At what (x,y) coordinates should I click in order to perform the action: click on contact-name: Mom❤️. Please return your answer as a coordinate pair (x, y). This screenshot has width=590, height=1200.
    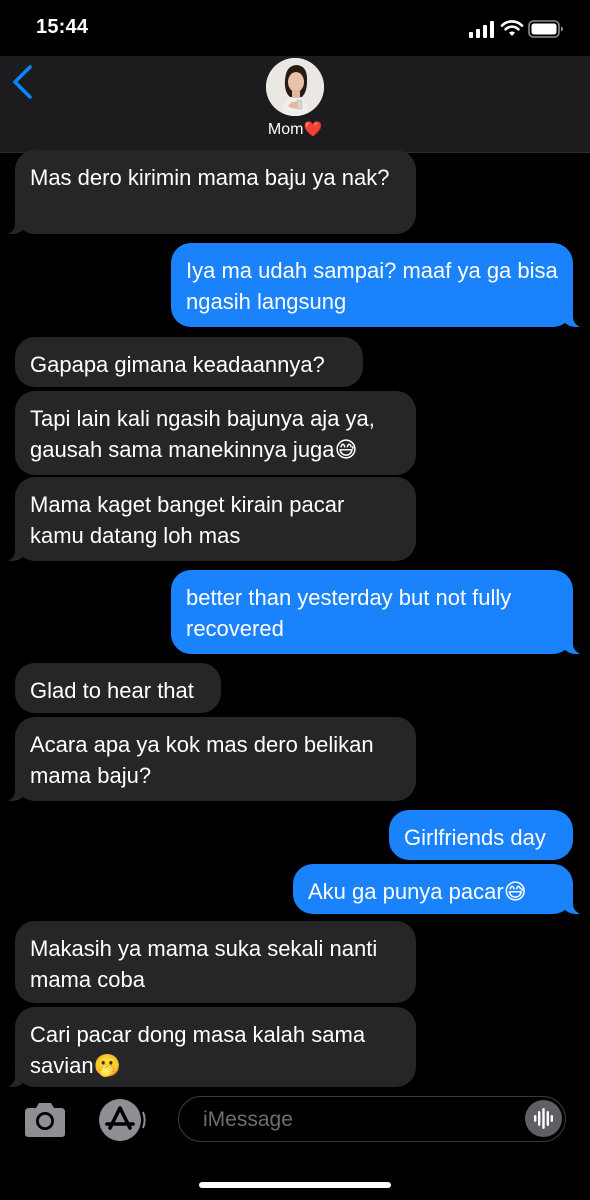
    Looking at the image, I should click on (295, 129).